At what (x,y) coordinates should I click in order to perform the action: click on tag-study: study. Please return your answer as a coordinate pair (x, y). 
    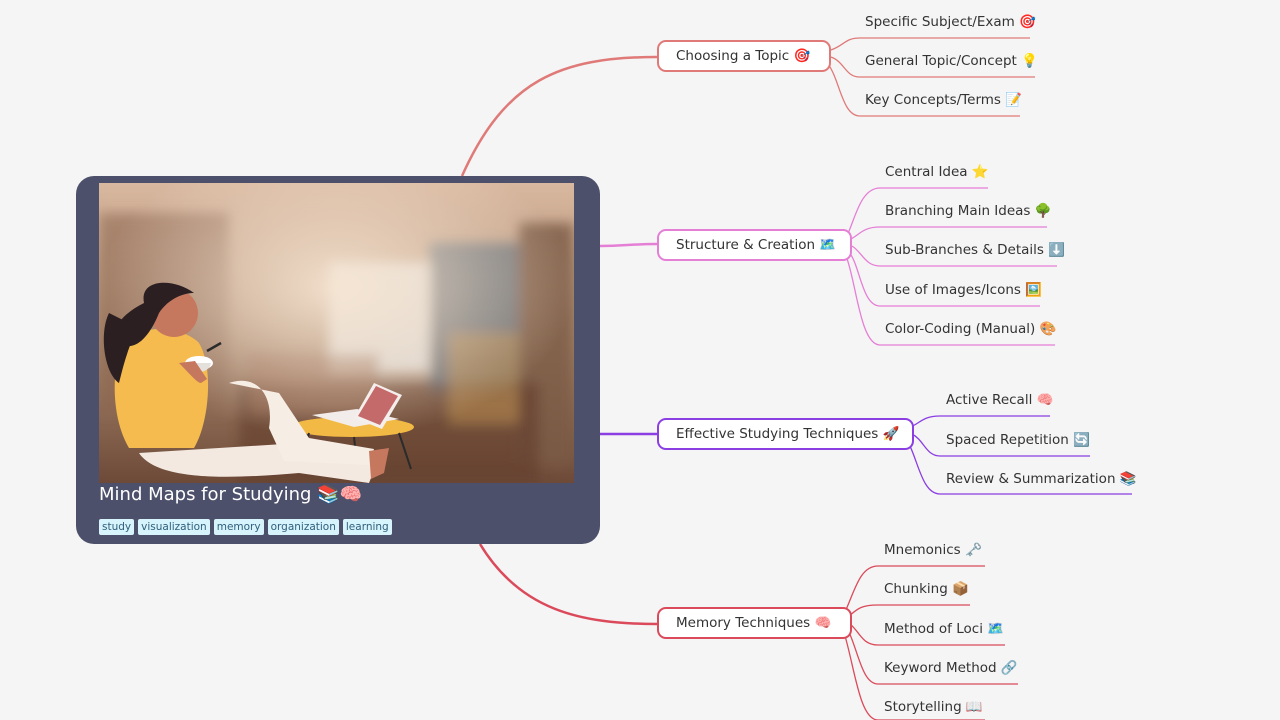
    Looking at the image, I should click on (117, 527).